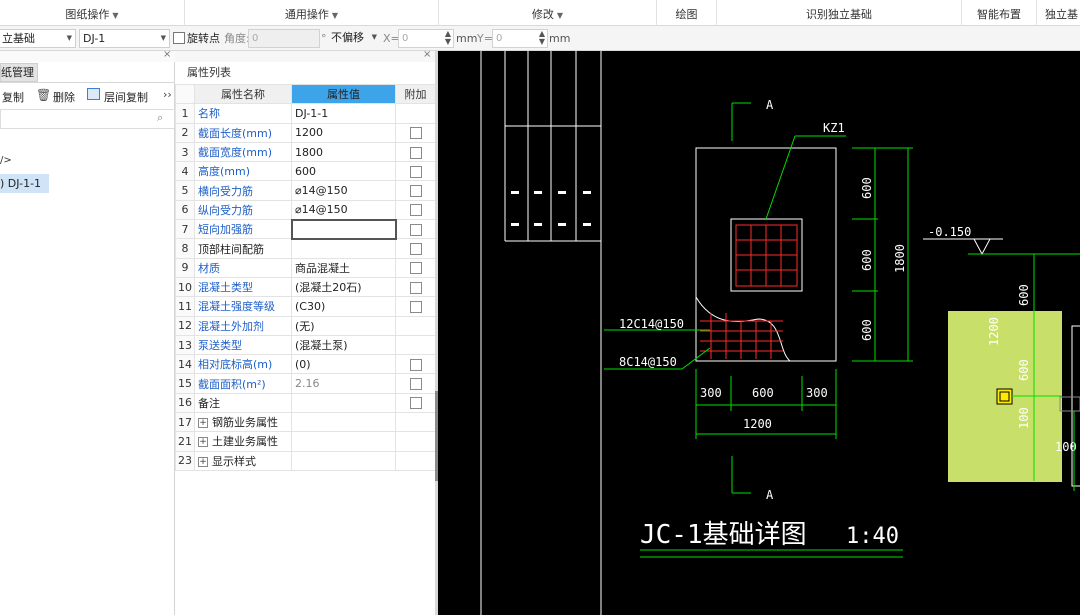 Image resolution: width=1080 pixels, height=615 pixels. Describe the element at coordinates (38, 38) in the screenshot. I see `element-type-select: 立基础 ▼` at that location.